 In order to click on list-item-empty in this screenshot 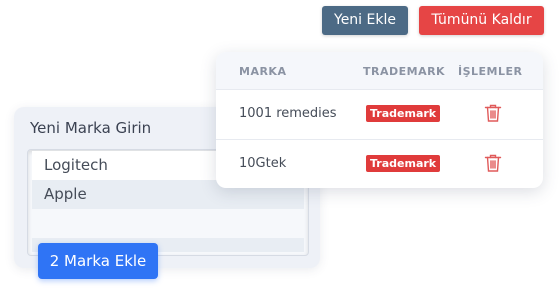, I will do `click(168, 223)`.